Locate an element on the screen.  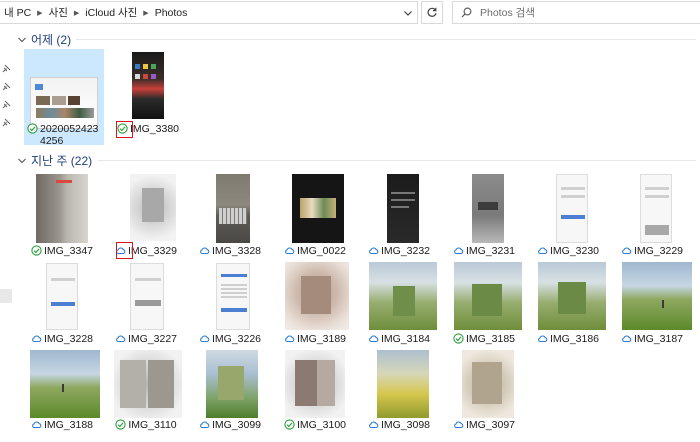
refresh-icon is located at coordinates (432, 12).